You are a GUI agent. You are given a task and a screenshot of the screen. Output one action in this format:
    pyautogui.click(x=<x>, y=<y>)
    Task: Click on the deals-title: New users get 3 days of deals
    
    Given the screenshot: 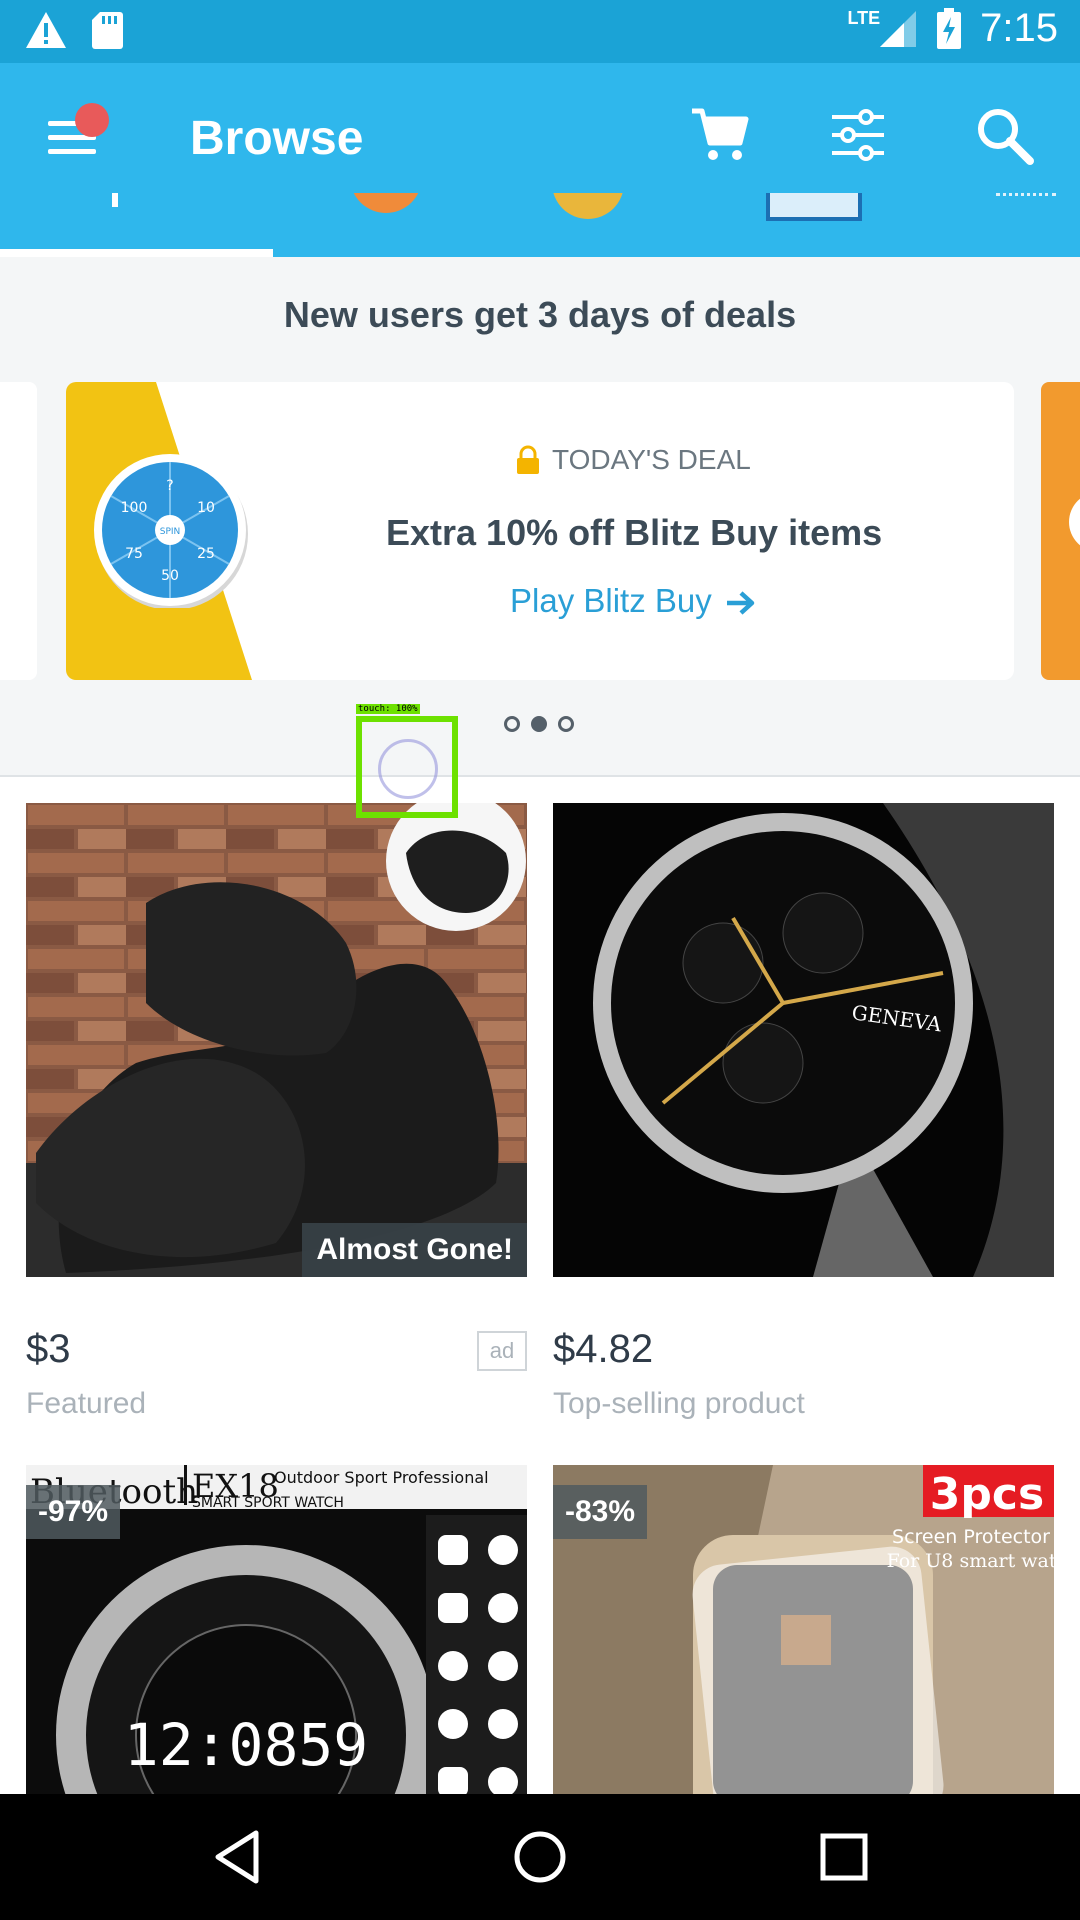 What is the action you would take?
    pyautogui.click(x=540, y=314)
    